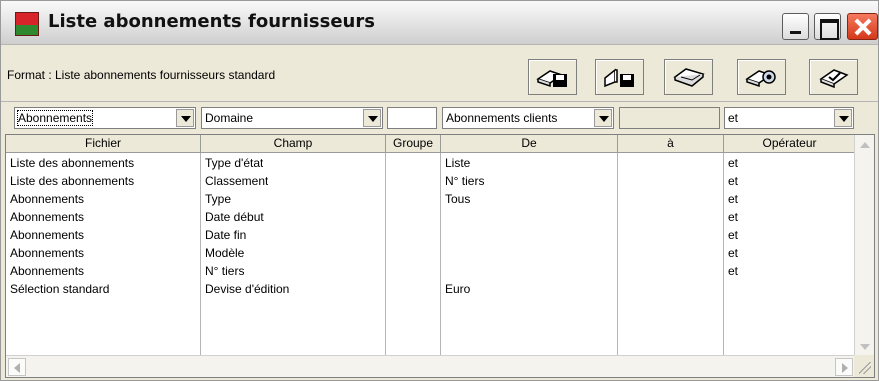  Describe the element at coordinates (247, 289) in the screenshot. I see `cell-champ: Devise d'édition` at that location.